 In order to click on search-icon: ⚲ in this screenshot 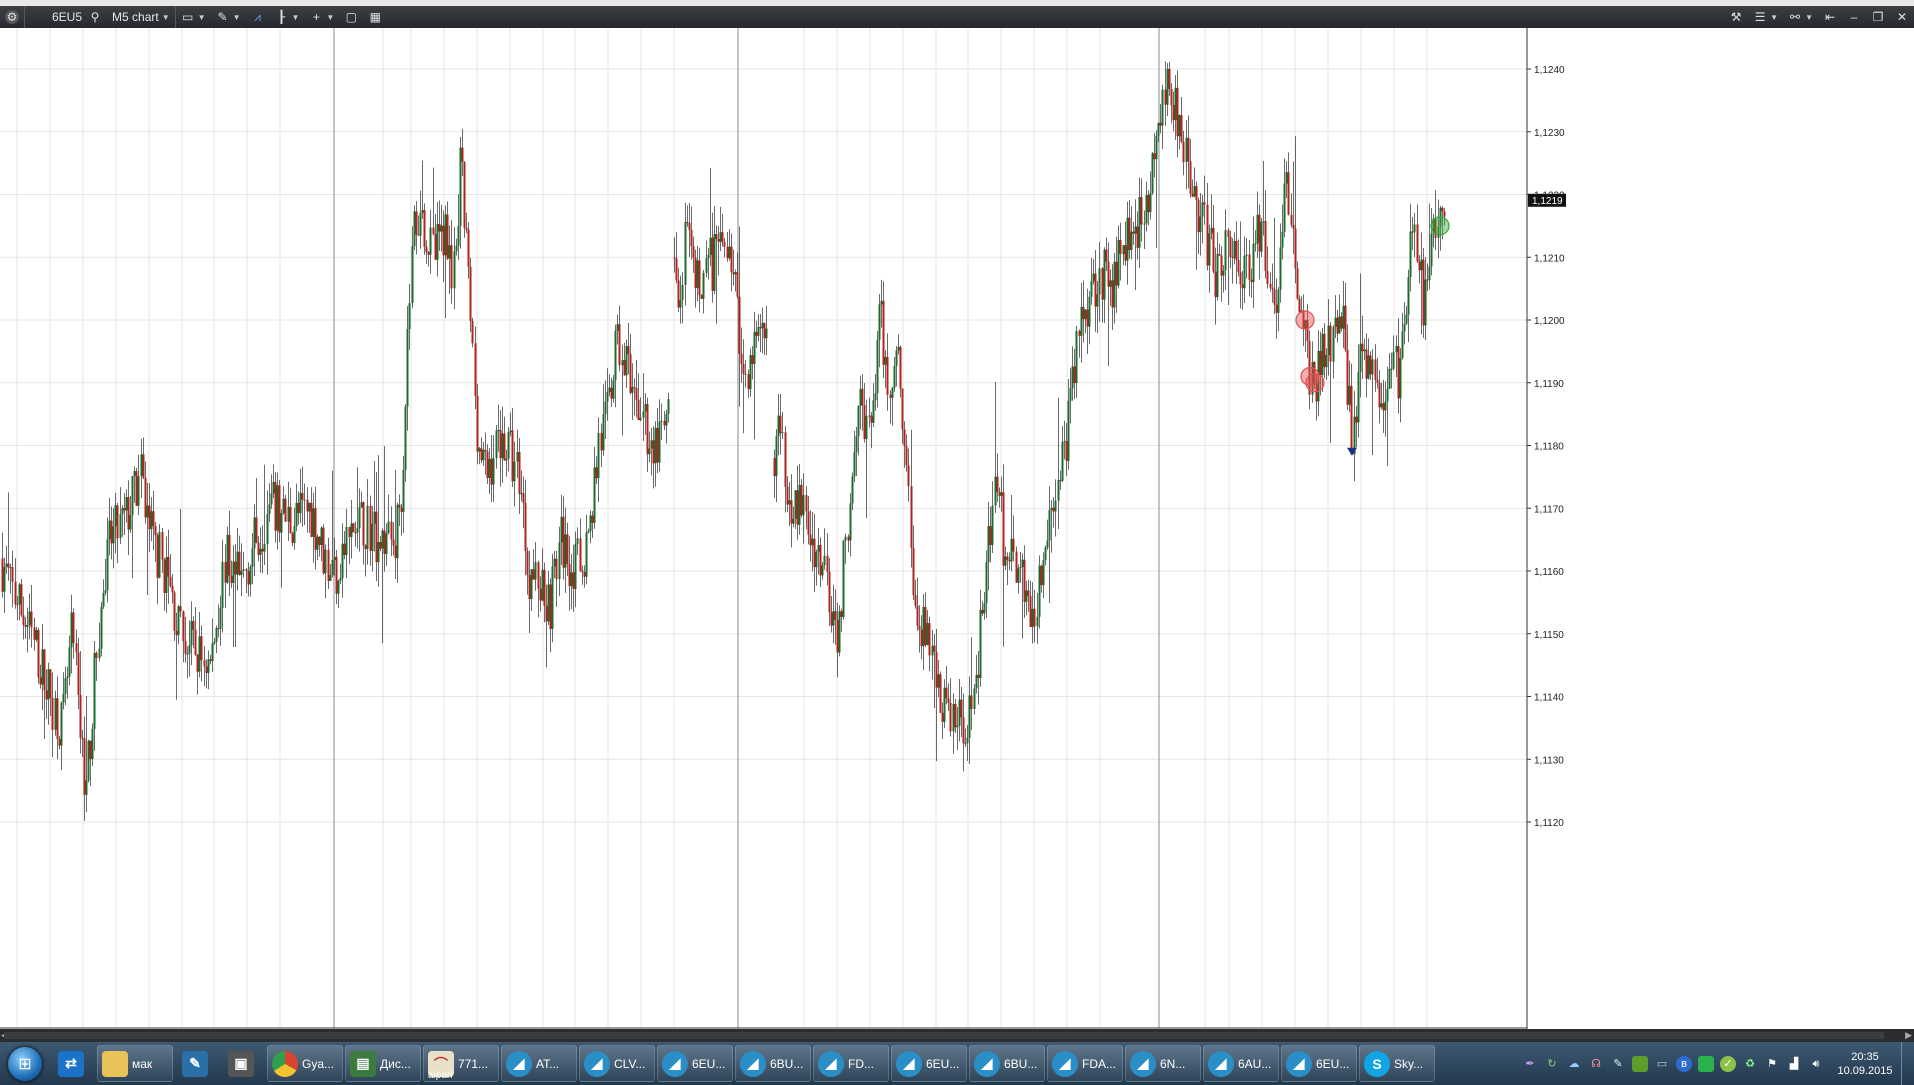, I will do `click(95, 17)`.